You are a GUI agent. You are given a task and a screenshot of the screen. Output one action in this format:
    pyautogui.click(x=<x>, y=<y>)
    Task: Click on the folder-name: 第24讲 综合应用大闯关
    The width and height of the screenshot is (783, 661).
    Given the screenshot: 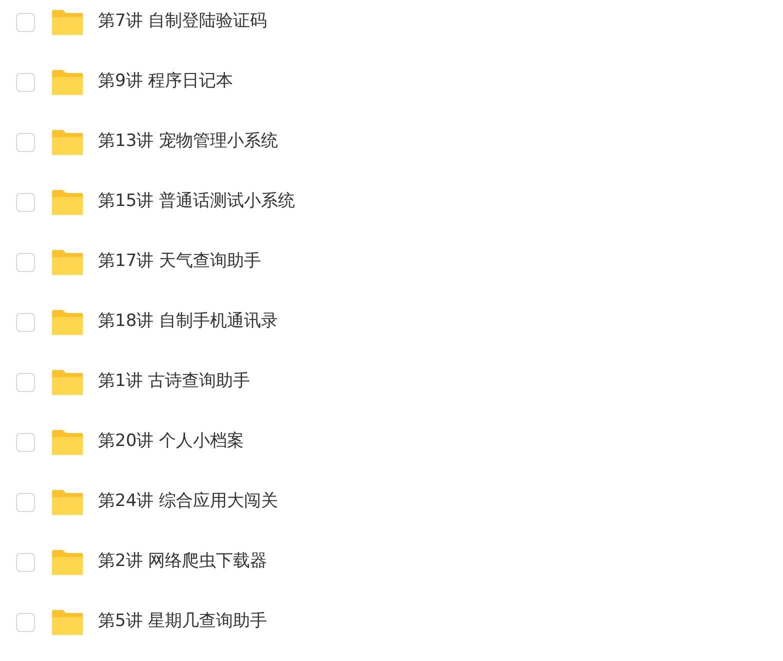 What is the action you would take?
    pyautogui.click(x=188, y=502)
    